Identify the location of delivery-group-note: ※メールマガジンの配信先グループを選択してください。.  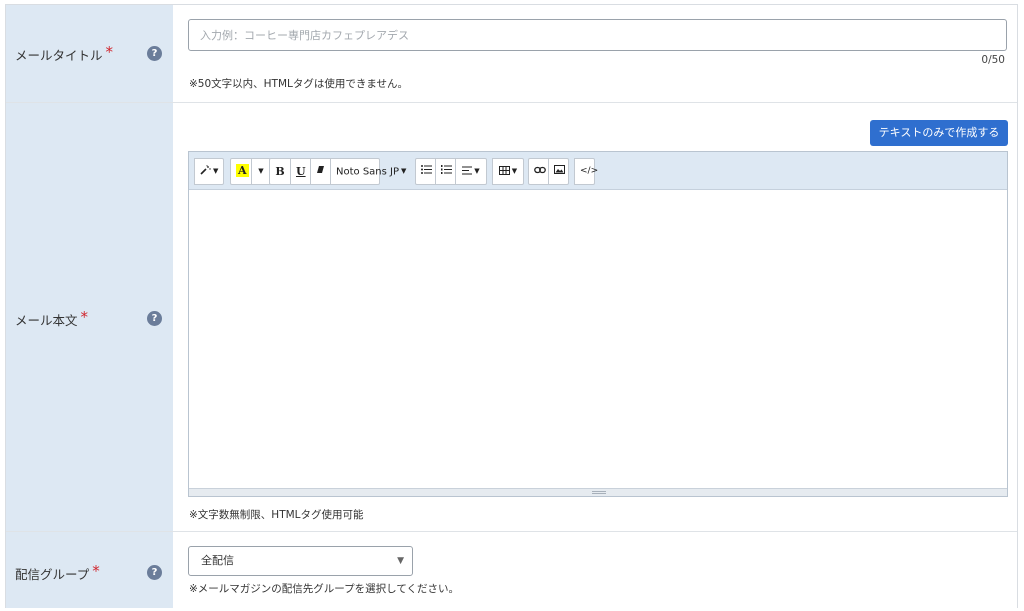
(324, 589).